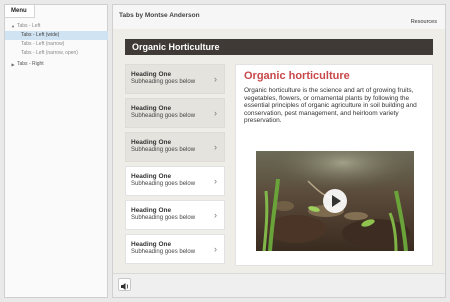 The width and height of the screenshot is (450, 302). Describe the element at coordinates (279, 47) in the screenshot. I see `slide-banner-title: Organic Horticulture` at that location.